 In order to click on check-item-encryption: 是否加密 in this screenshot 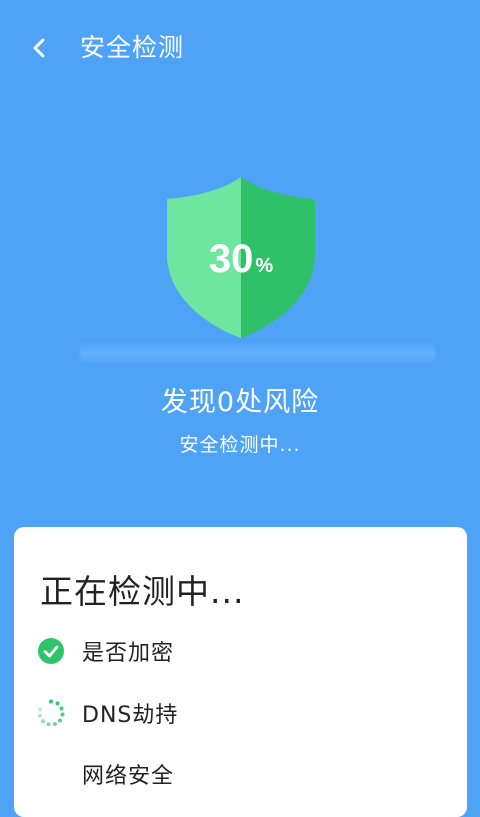, I will do `click(246, 651)`.